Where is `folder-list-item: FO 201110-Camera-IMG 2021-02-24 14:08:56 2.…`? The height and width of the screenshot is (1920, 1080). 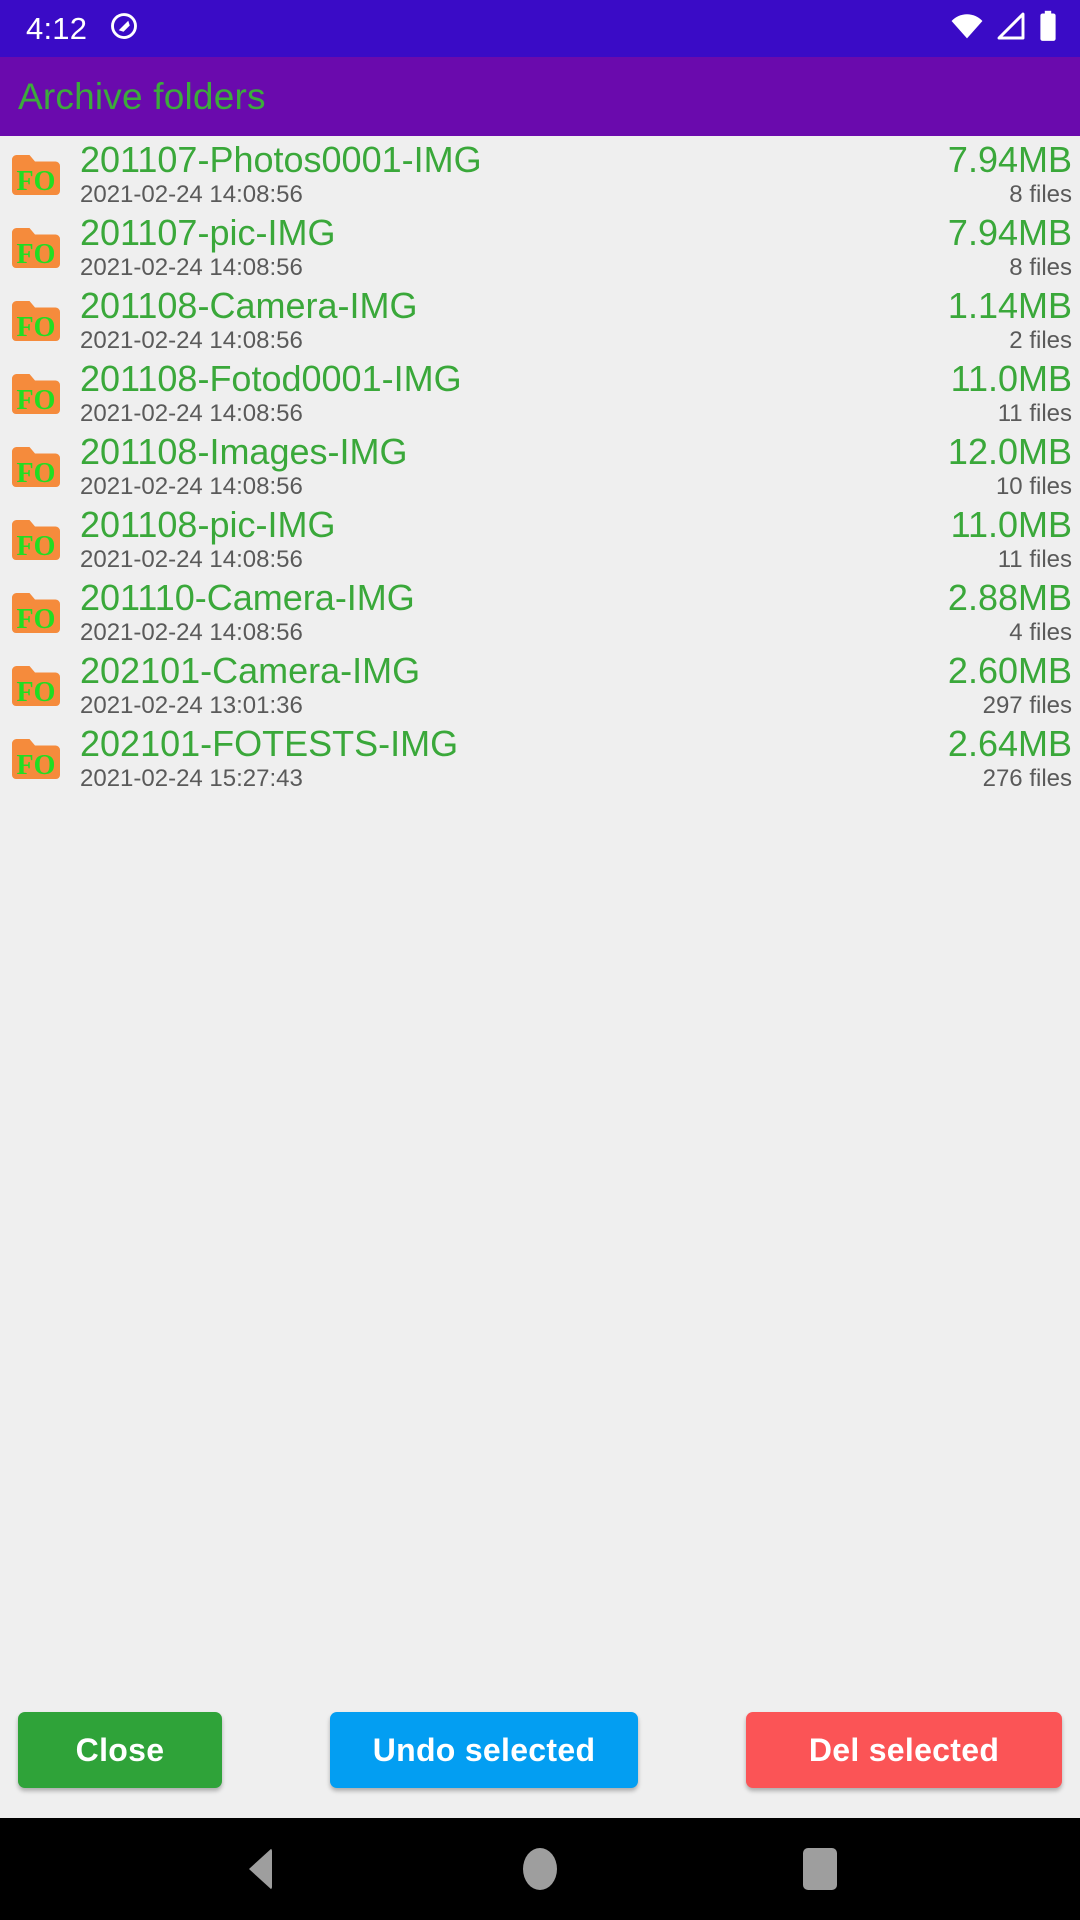
folder-list-item: FO 201110-Camera-IMG 2021-02-24 14:08:56 2.… is located at coordinates (540, 612).